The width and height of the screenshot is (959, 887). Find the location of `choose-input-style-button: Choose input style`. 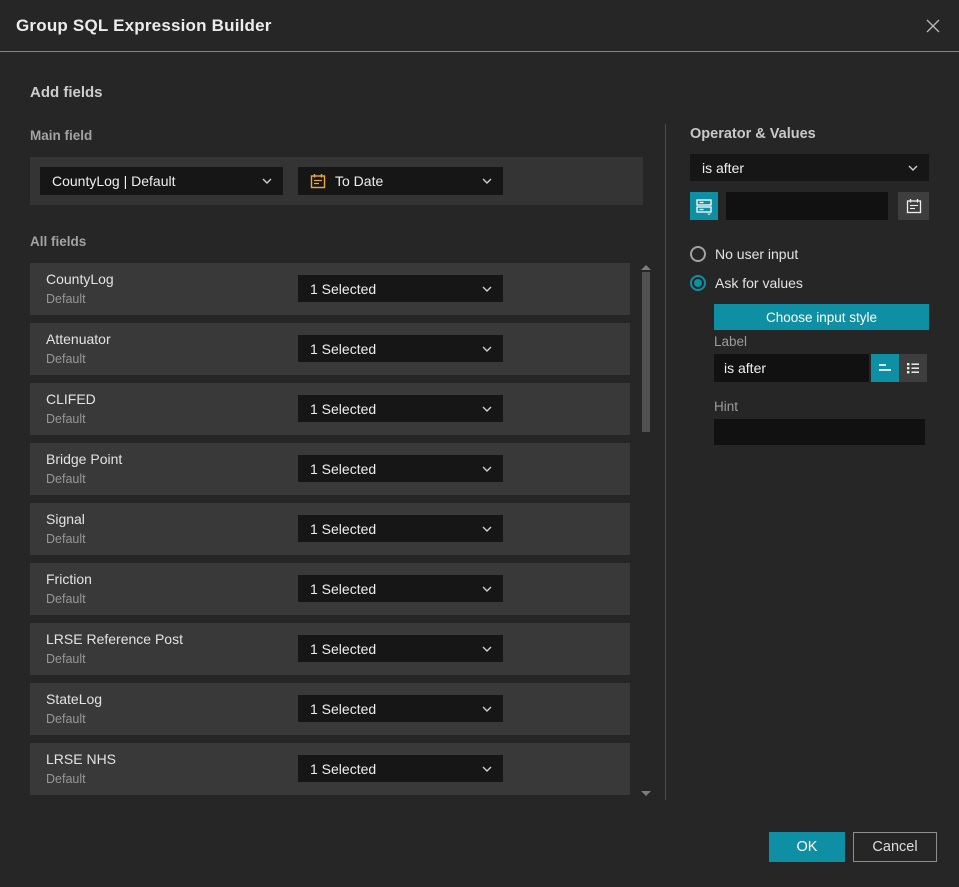

choose-input-style-button: Choose input style is located at coordinates (821, 317).